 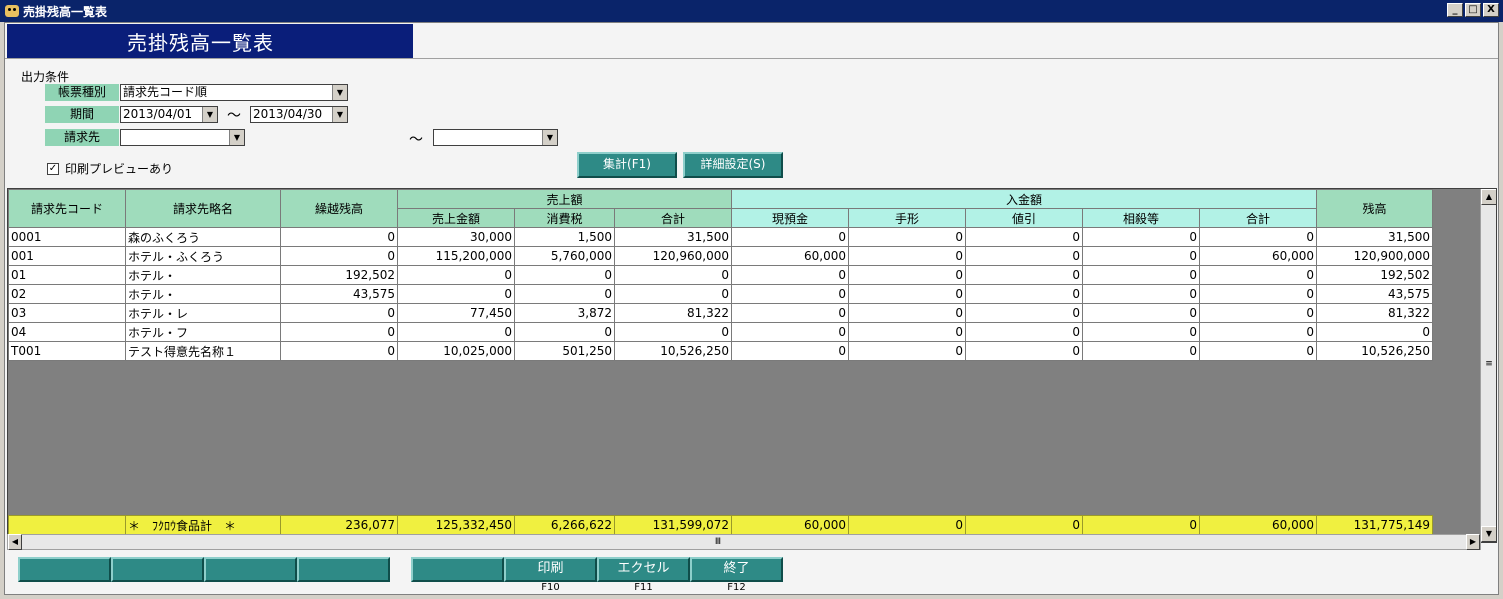 What do you see at coordinates (456, 351) in the screenshot?
I see `cell-value: 10,025,000` at bounding box center [456, 351].